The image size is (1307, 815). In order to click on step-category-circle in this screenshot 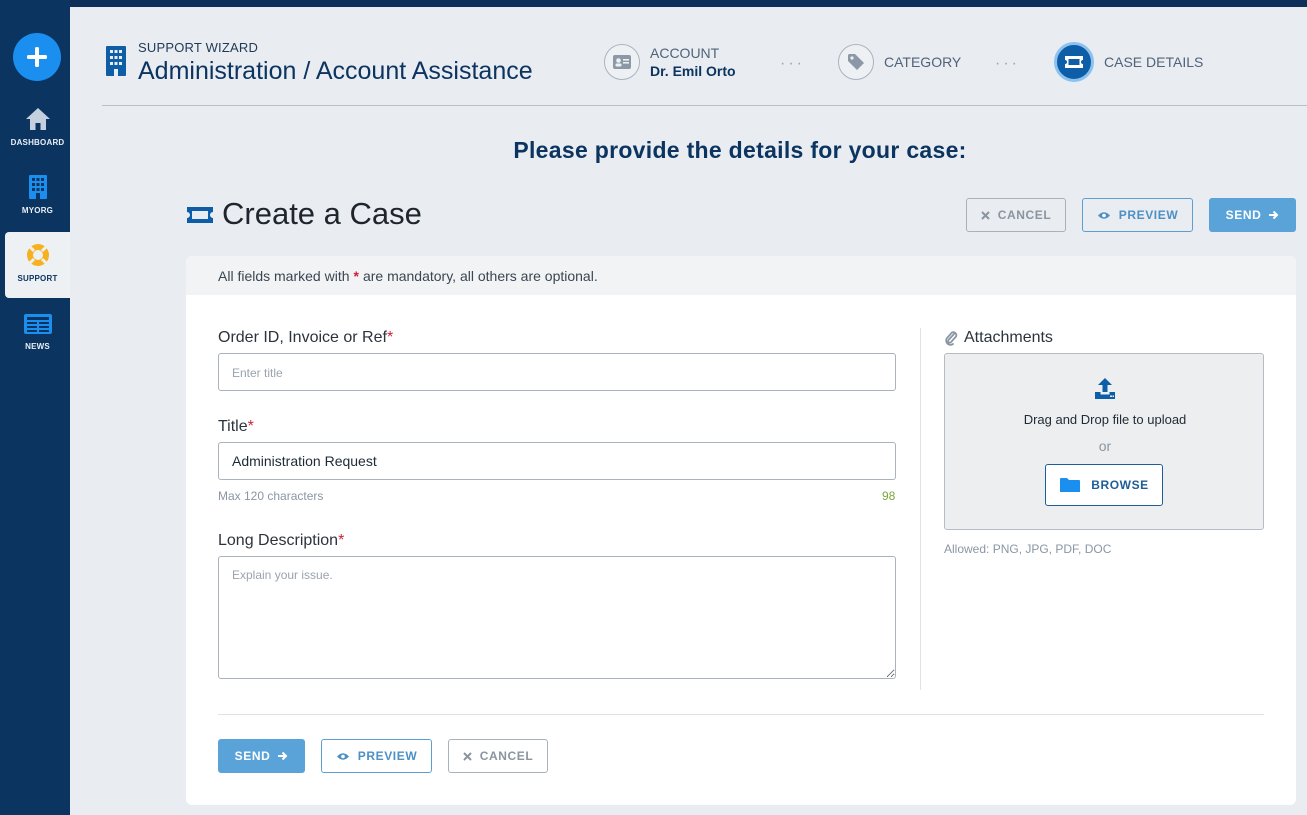, I will do `click(856, 62)`.